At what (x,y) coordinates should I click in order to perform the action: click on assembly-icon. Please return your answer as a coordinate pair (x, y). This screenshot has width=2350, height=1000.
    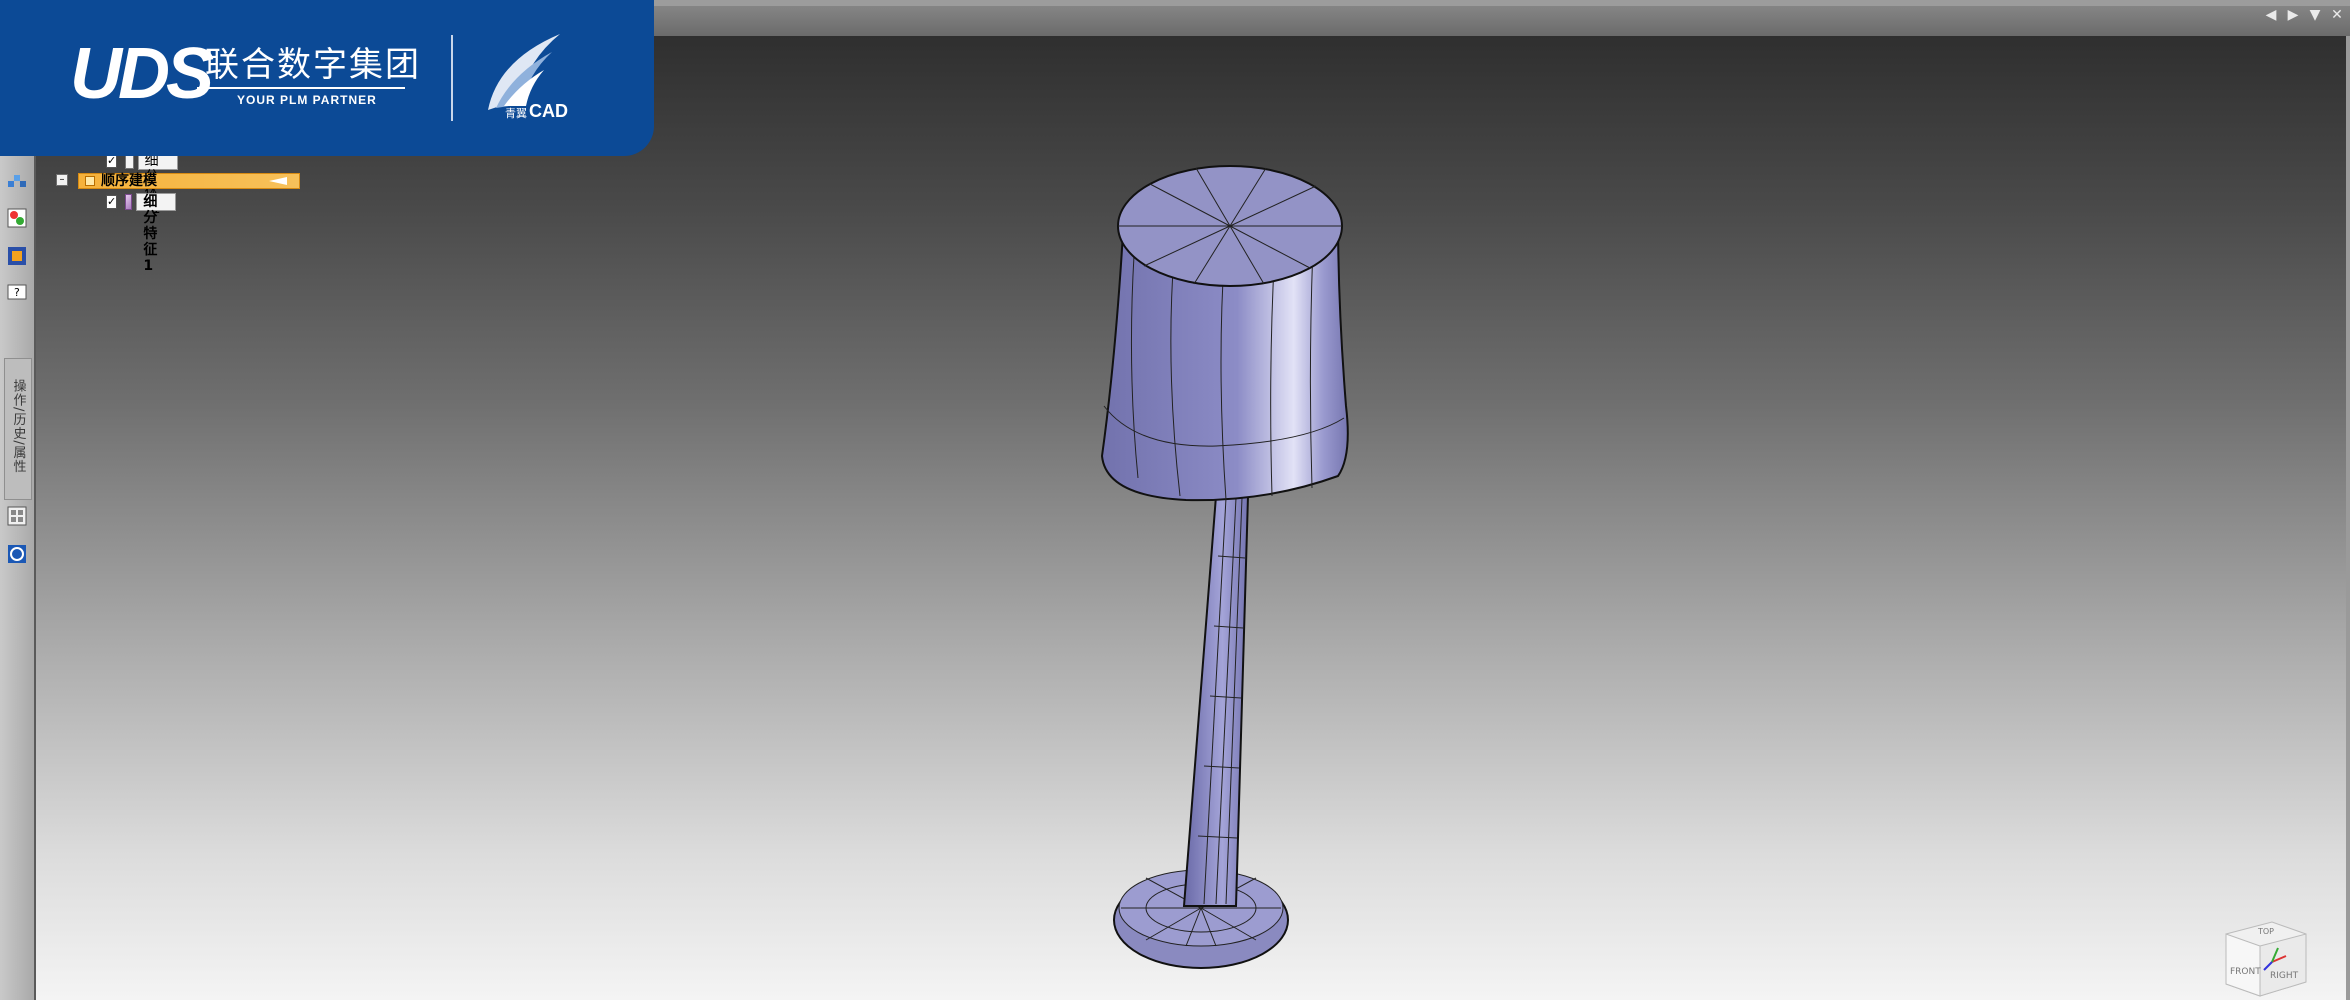
    Looking at the image, I should click on (17, 180).